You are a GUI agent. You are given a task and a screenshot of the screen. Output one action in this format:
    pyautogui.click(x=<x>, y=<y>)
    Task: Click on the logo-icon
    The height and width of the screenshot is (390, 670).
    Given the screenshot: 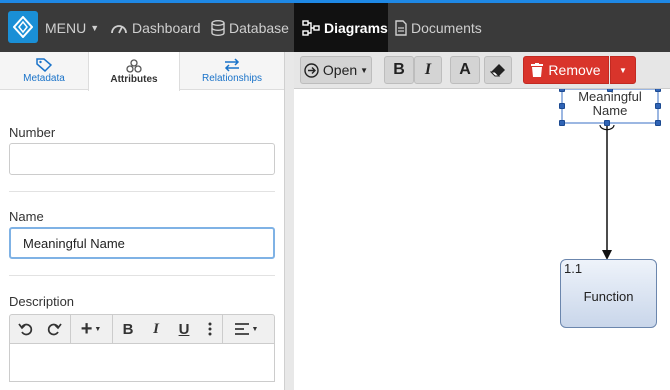 What is the action you would take?
    pyautogui.click(x=23, y=27)
    